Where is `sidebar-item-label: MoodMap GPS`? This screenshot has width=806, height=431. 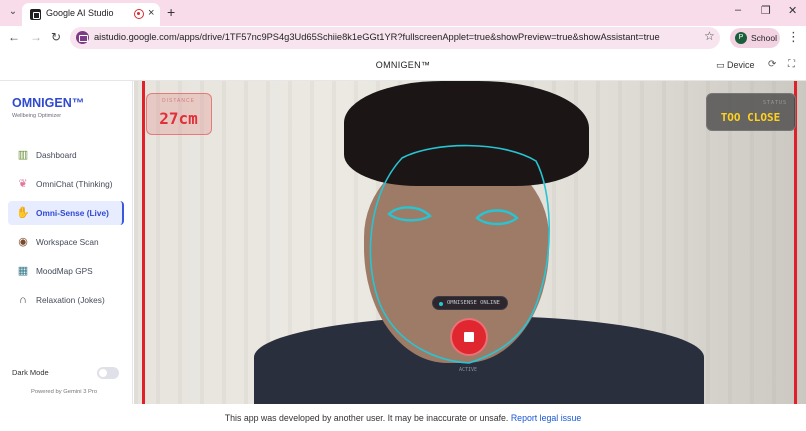 sidebar-item-label: MoodMap GPS is located at coordinates (64, 271).